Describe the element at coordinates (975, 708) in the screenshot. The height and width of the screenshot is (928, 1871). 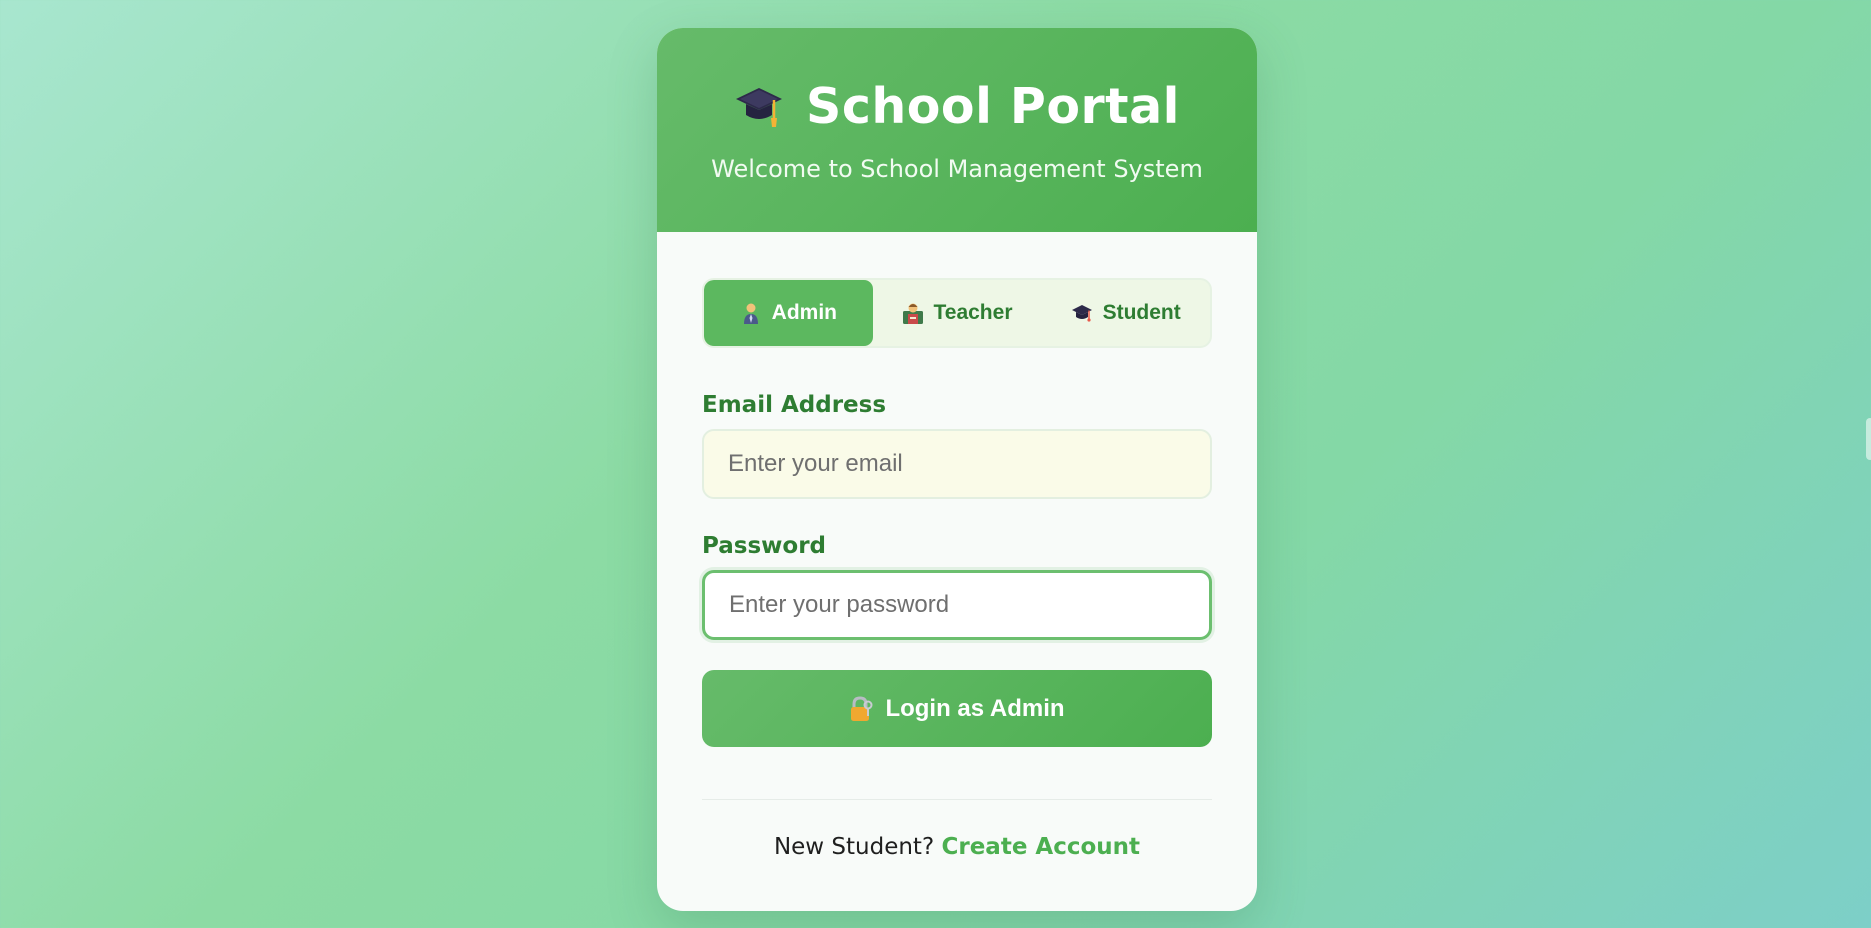
I see `login-button-label: Login as Admin` at that location.